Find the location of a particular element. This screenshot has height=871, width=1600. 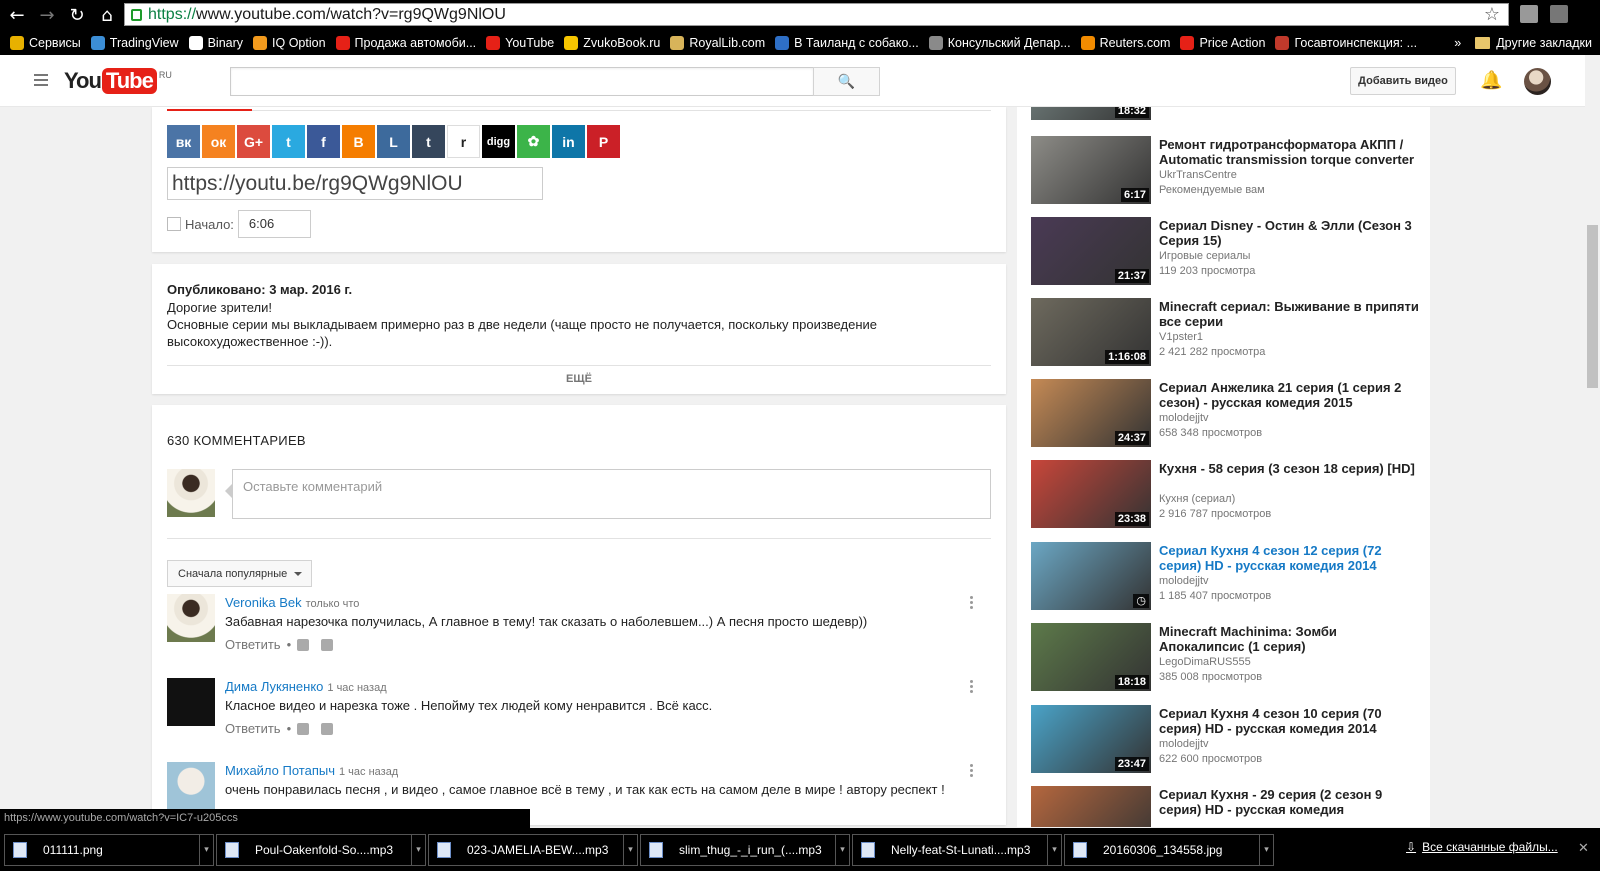

video-thumbnail is located at coordinates (1091, 806).